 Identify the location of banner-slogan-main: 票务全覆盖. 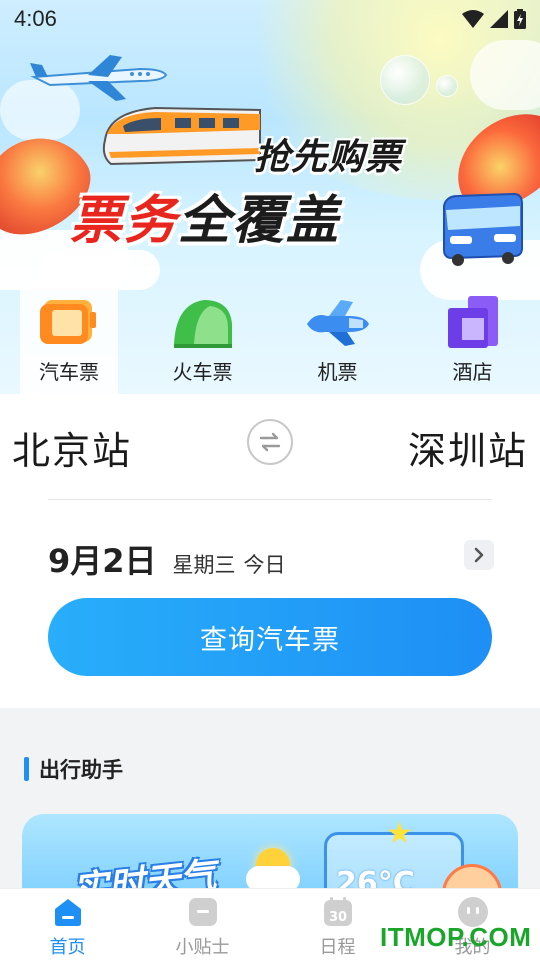
(205, 215).